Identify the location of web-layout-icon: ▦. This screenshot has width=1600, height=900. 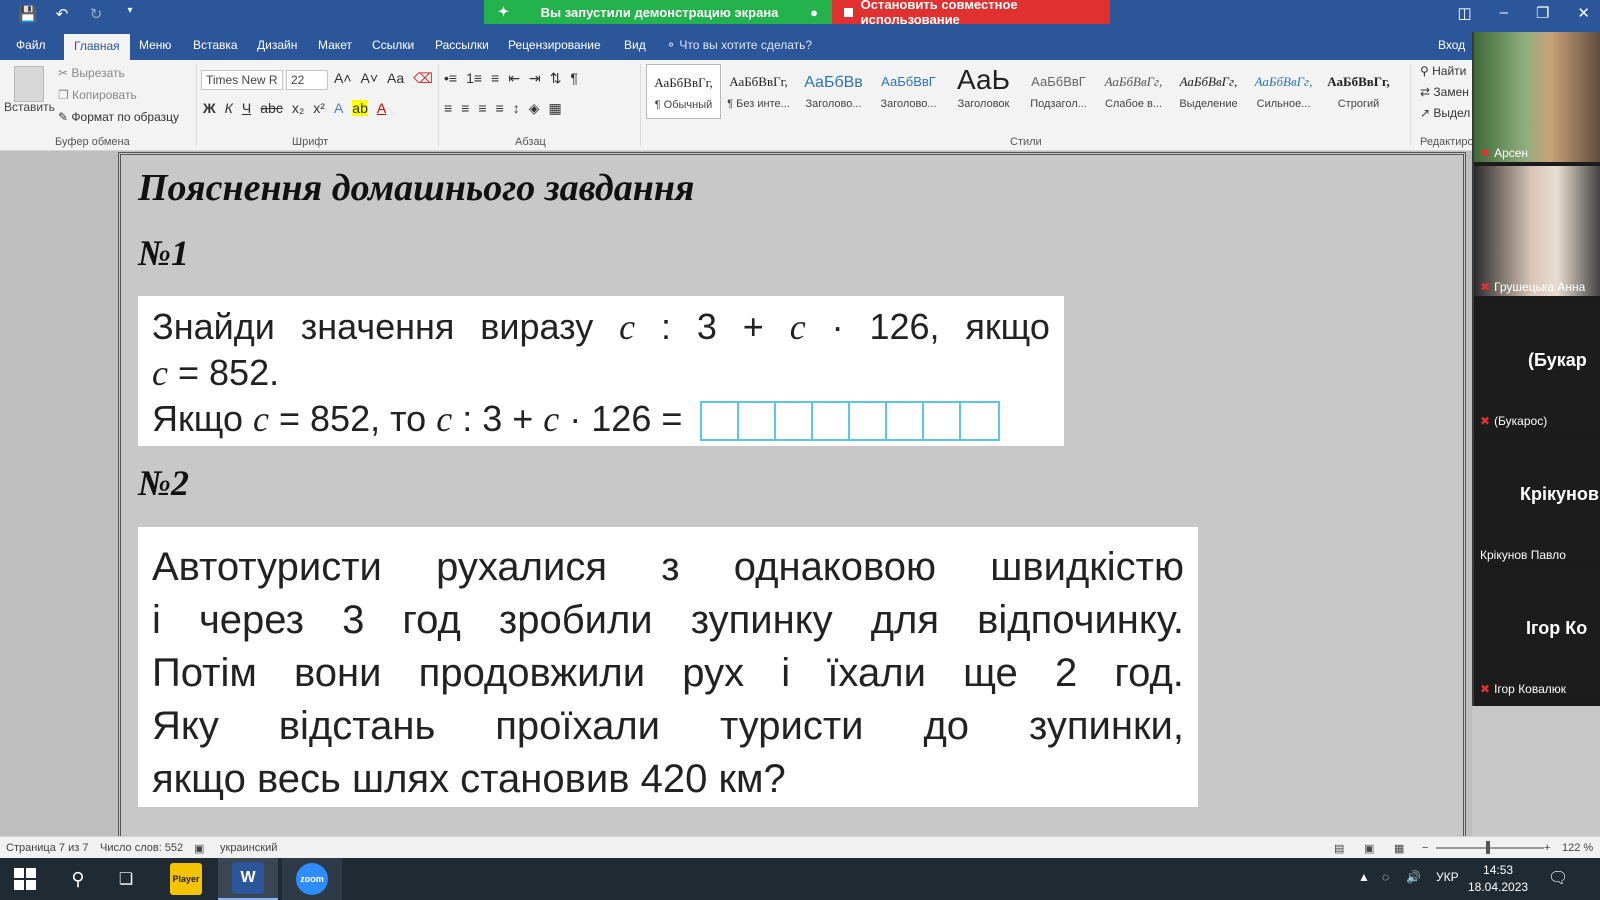
(1399, 848).